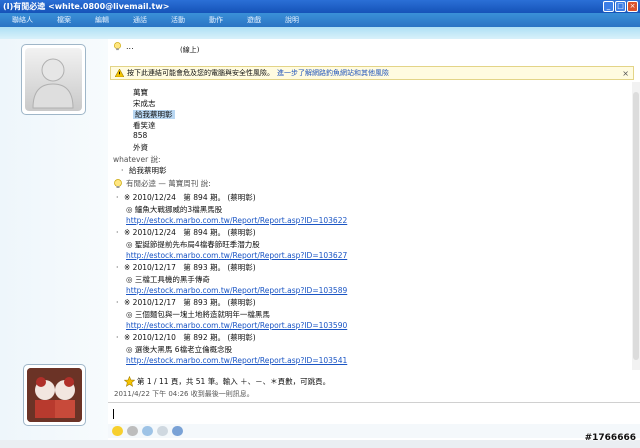 This screenshot has height=448, width=640. Describe the element at coordinates (148, 170) in the screenshot. I see `whatever-message-text: 給我蔡明彰` at that location.